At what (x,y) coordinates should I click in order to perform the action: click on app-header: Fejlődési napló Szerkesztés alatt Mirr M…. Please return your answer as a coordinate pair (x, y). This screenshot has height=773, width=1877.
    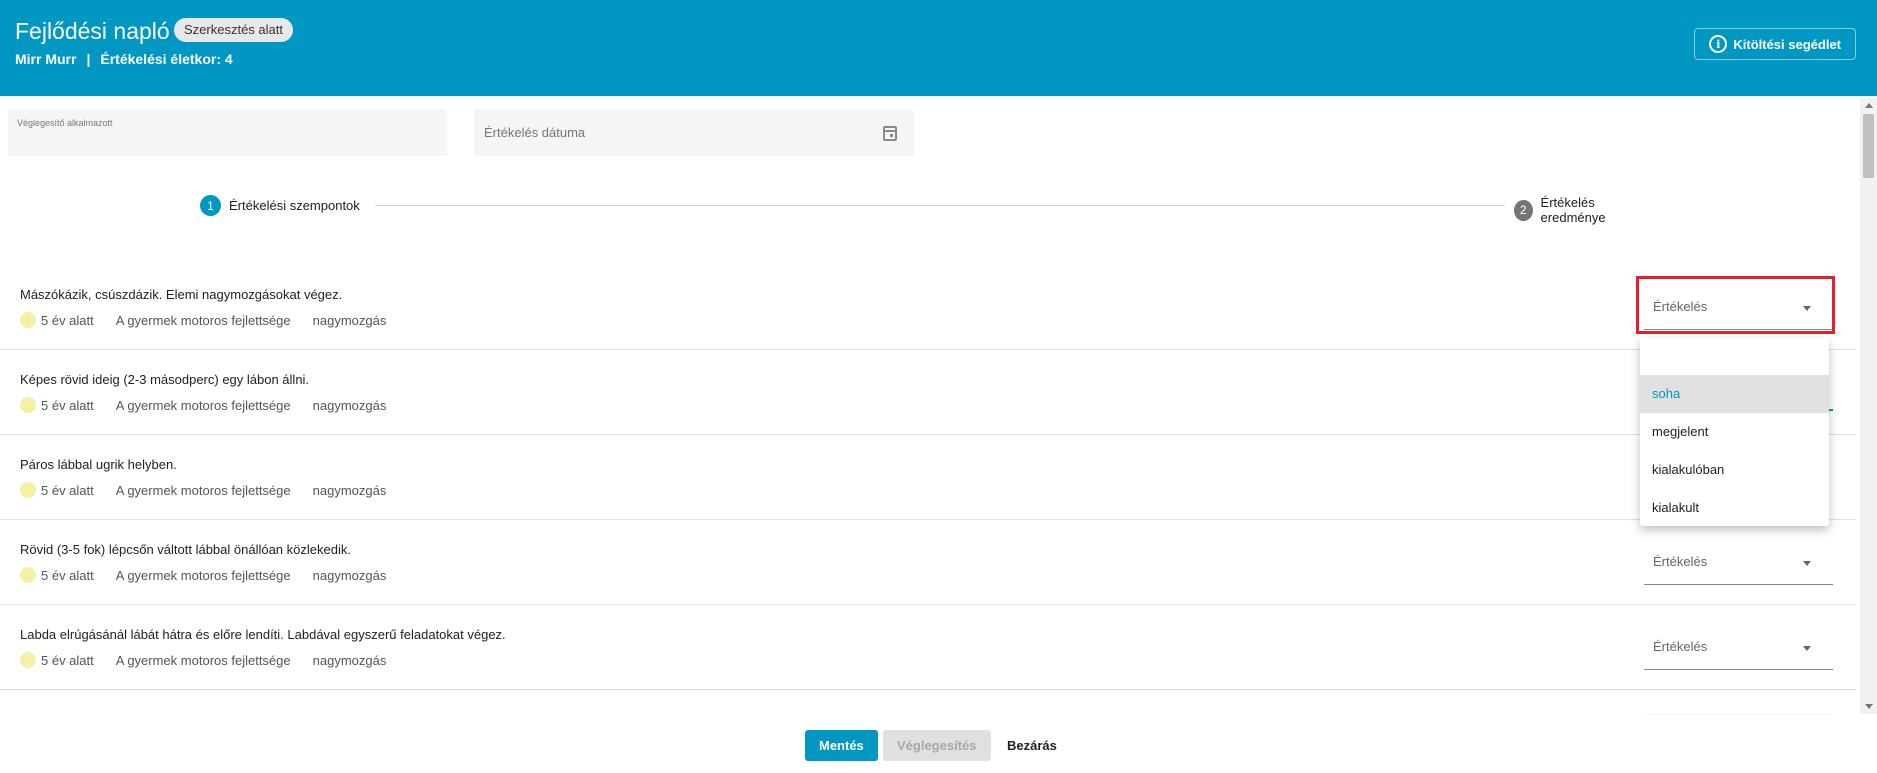
    Looking at the image, I should click on (938, 48).